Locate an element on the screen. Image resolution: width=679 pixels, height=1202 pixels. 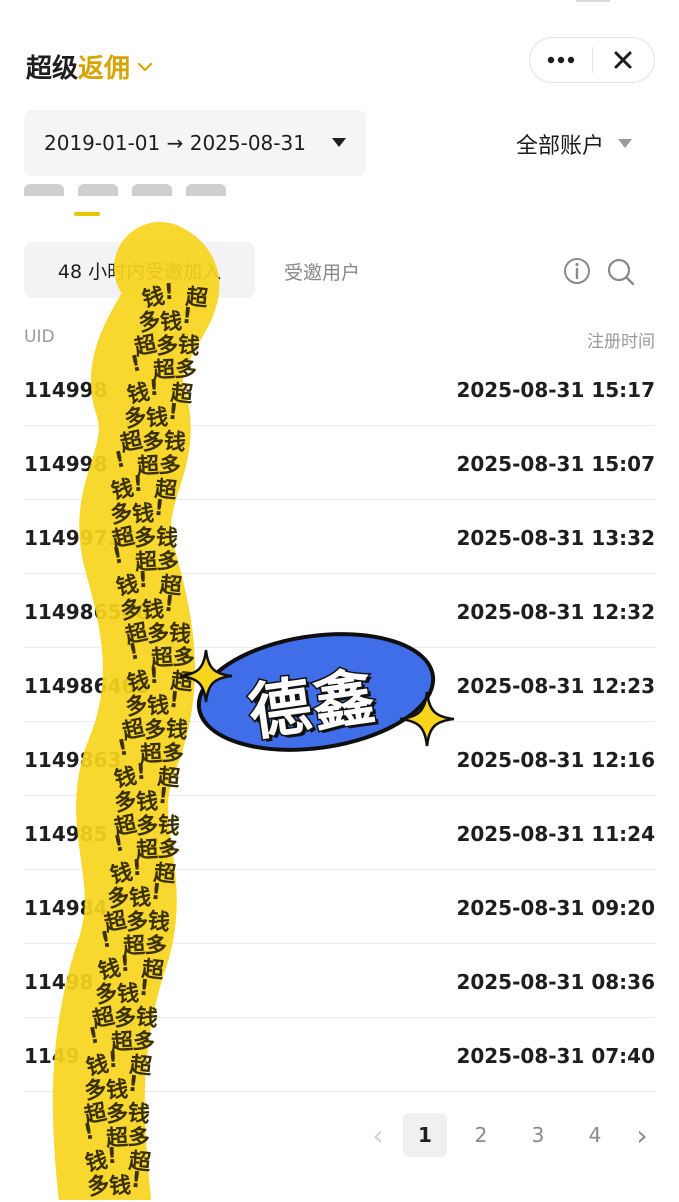
close-button is located at coordinates (623, 60).